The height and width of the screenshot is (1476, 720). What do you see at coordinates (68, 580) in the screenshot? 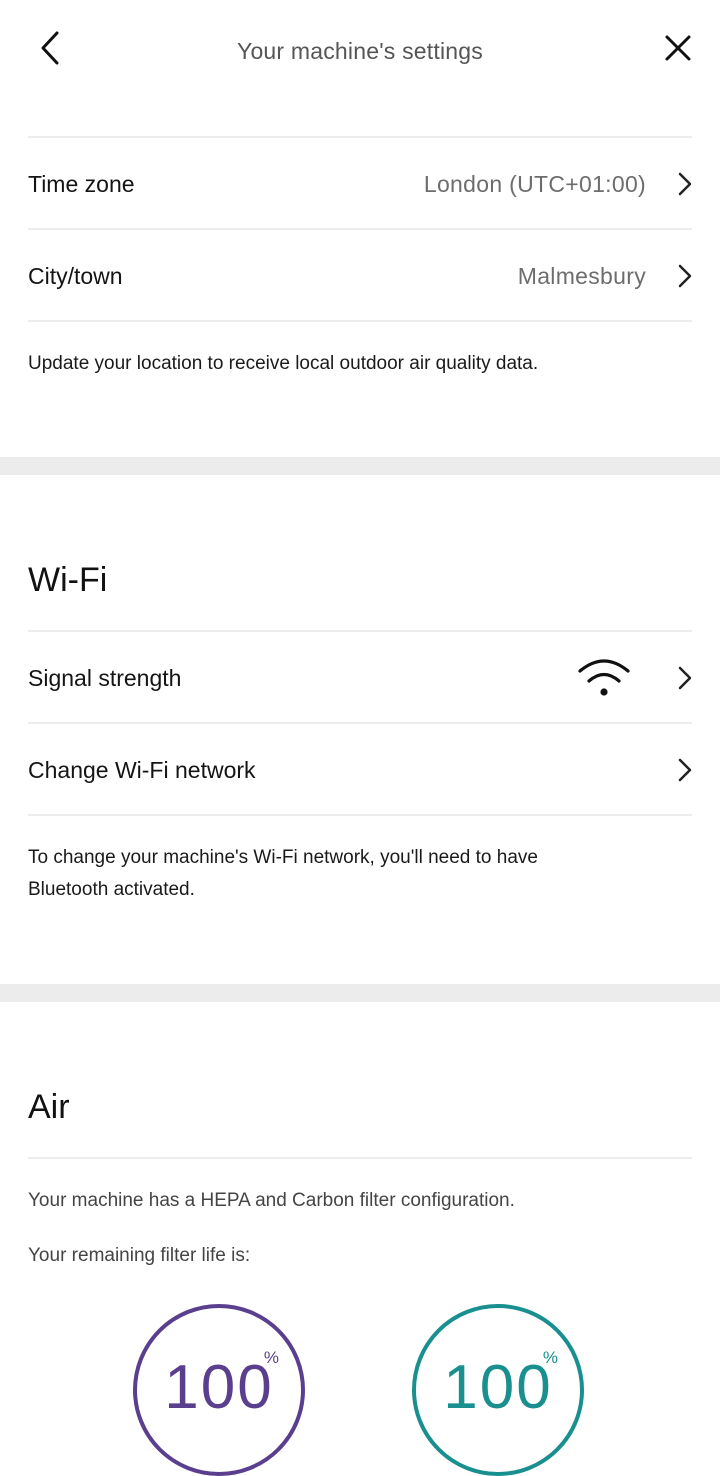
I see `wifi-section-title: Wi-Fi` at bounding box center [68, 580].